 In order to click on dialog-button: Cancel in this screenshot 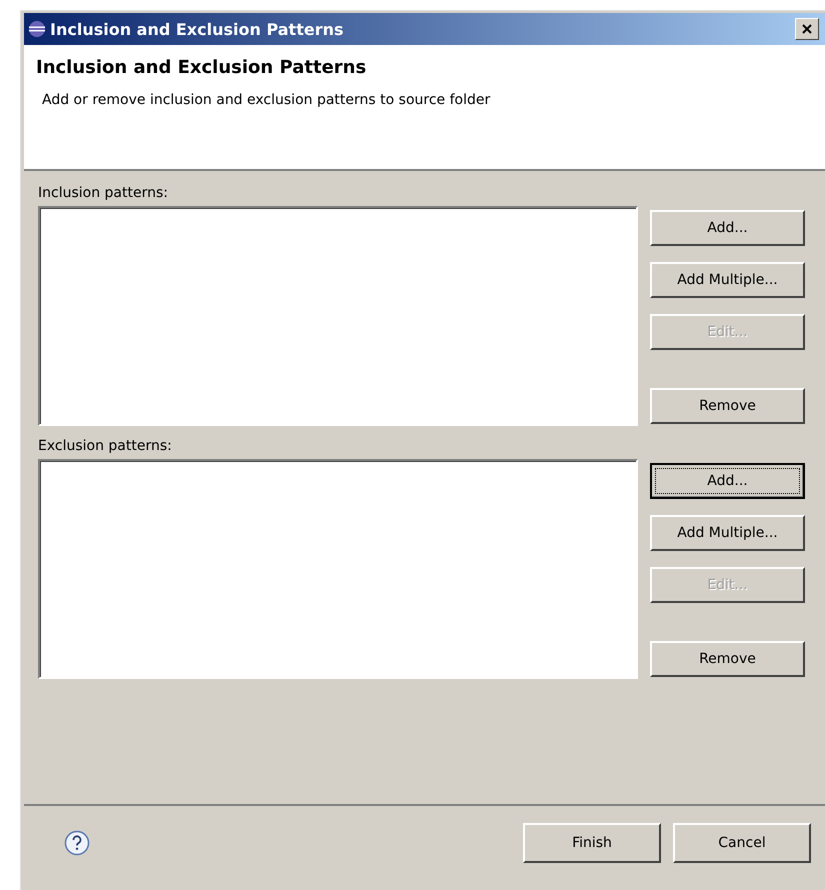, I will do `click(742, 843)`.